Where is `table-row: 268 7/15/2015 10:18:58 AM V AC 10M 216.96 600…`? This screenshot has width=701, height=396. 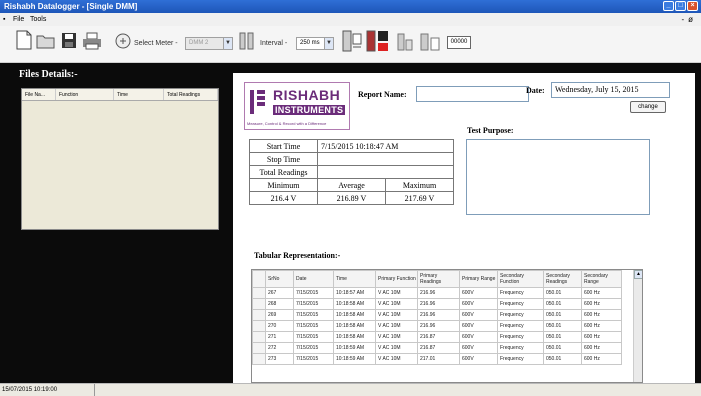 table-row: 268 7/15/2015 10:18:58 AM V AC 10M 216.96 600… is located at coordinates (437, 304).